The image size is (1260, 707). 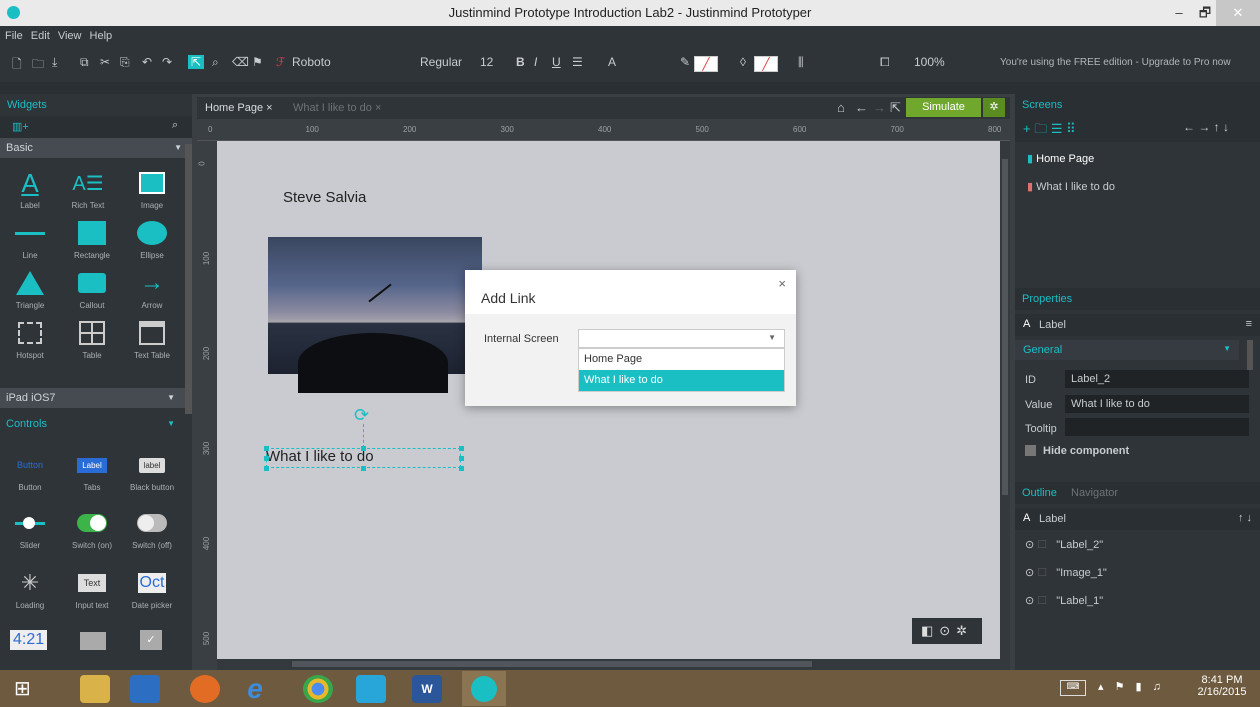 What do you see at coordinates (685, 62) in the screenshot?
I see `line-color-icon: ✎` at bounding box center [685, 62].